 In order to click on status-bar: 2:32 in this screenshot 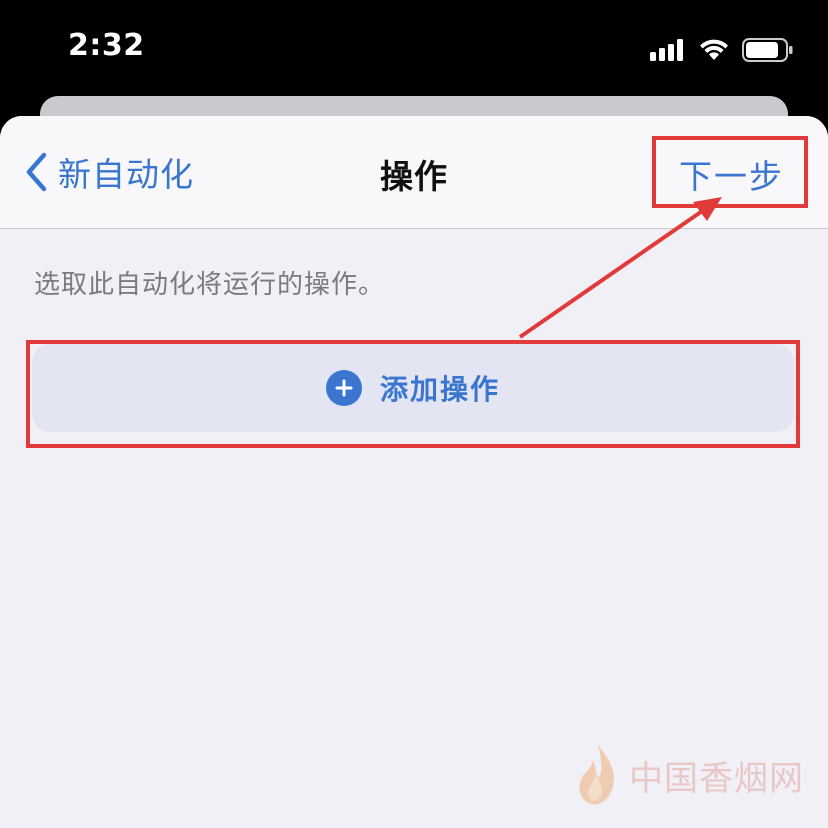, I will do `click(414, 50)`.